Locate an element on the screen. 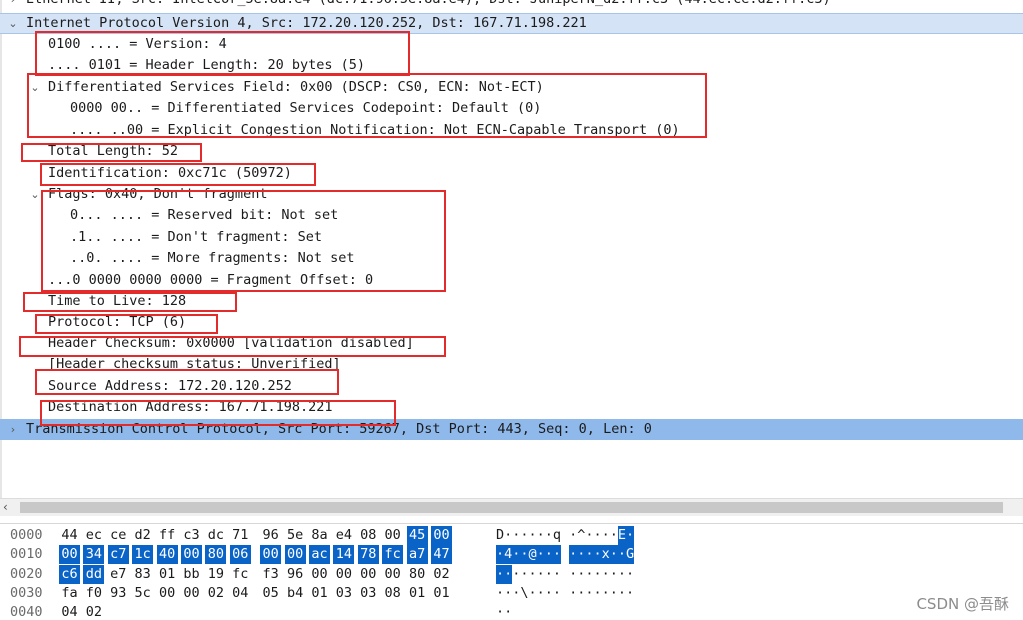 Image resolution: width=1023 pixels, height=620 pixels. hex-byte: 05 is located at coordinates (270, 593).